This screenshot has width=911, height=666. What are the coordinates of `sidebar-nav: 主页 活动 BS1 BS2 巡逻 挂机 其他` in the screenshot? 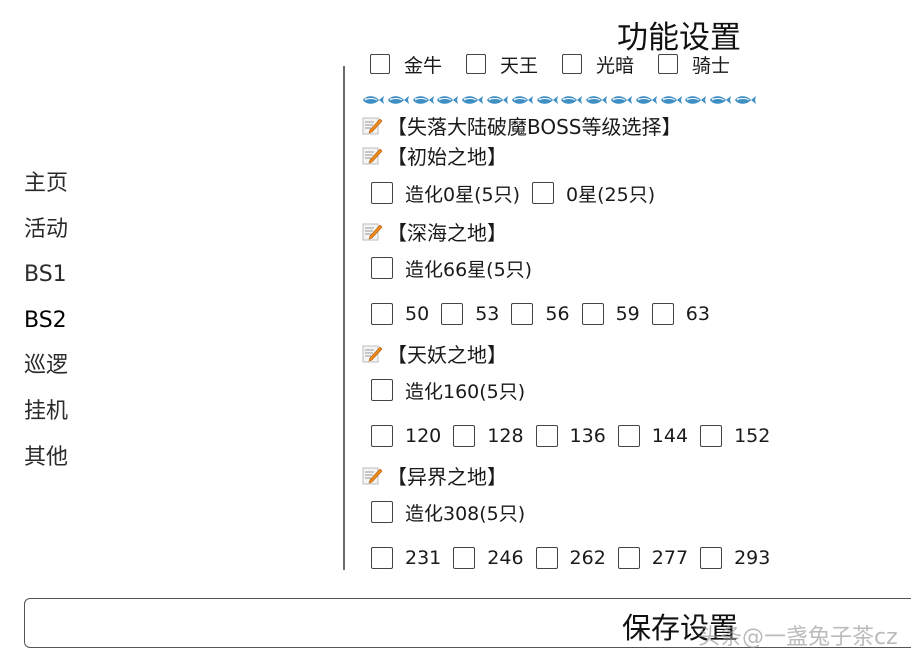 It's located at (46, 325).